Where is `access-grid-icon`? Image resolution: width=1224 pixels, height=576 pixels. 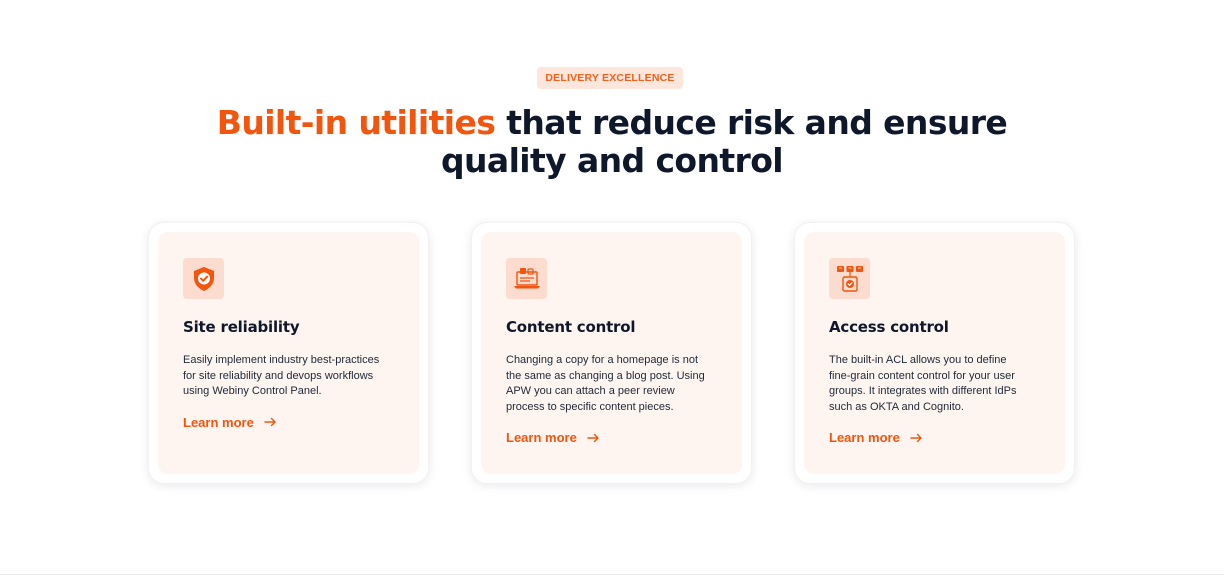 access-grid-icon is located at coordinates (849, 278).